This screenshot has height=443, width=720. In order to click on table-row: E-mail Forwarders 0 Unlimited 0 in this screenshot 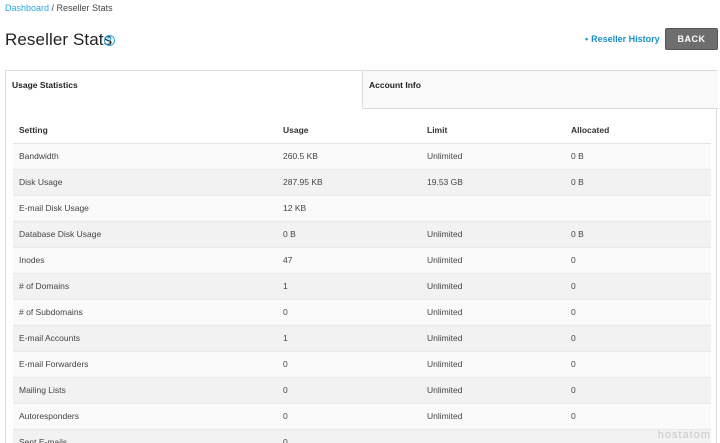, I will do `click(362, 364)`.